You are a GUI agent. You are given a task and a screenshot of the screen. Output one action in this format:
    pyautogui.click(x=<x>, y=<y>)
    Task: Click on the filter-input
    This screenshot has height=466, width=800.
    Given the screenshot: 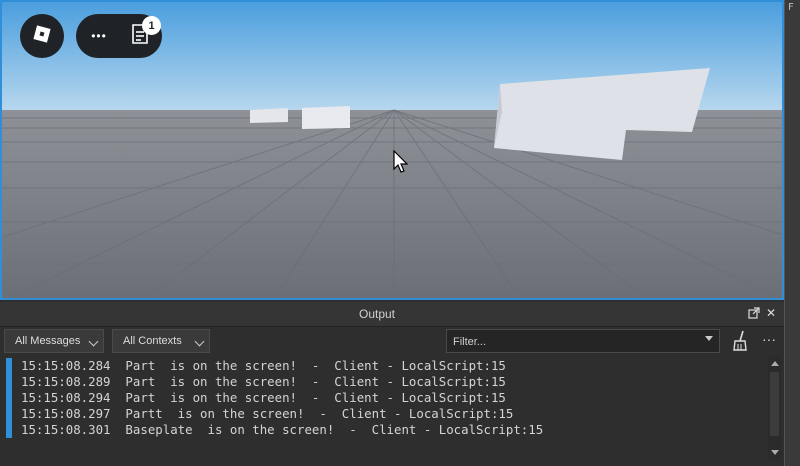 What is the action you would take?
    pyautogui.click(x=571, y=342)
    